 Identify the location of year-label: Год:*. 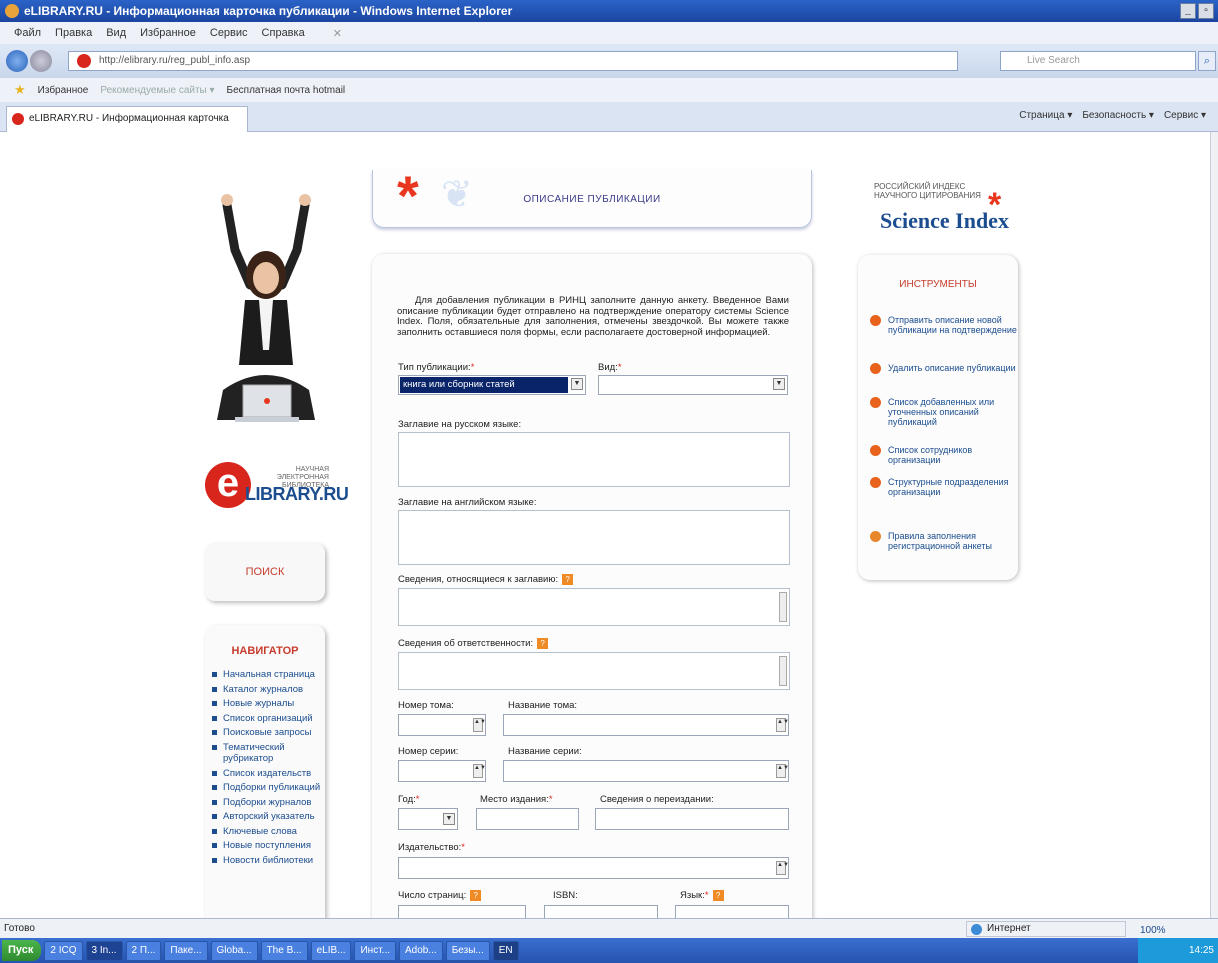
(409, 799).